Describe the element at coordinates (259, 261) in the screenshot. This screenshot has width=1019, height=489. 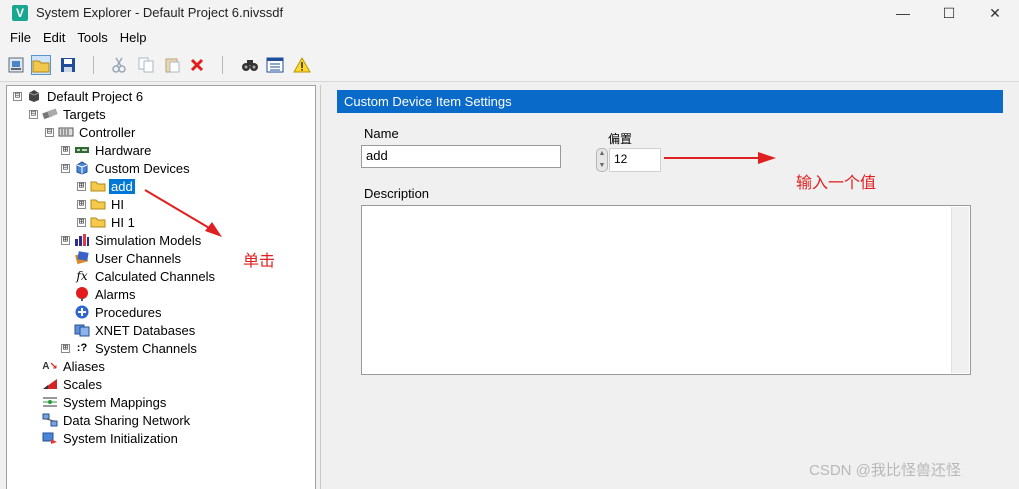
I see `annotation-click: 单击` at that location.